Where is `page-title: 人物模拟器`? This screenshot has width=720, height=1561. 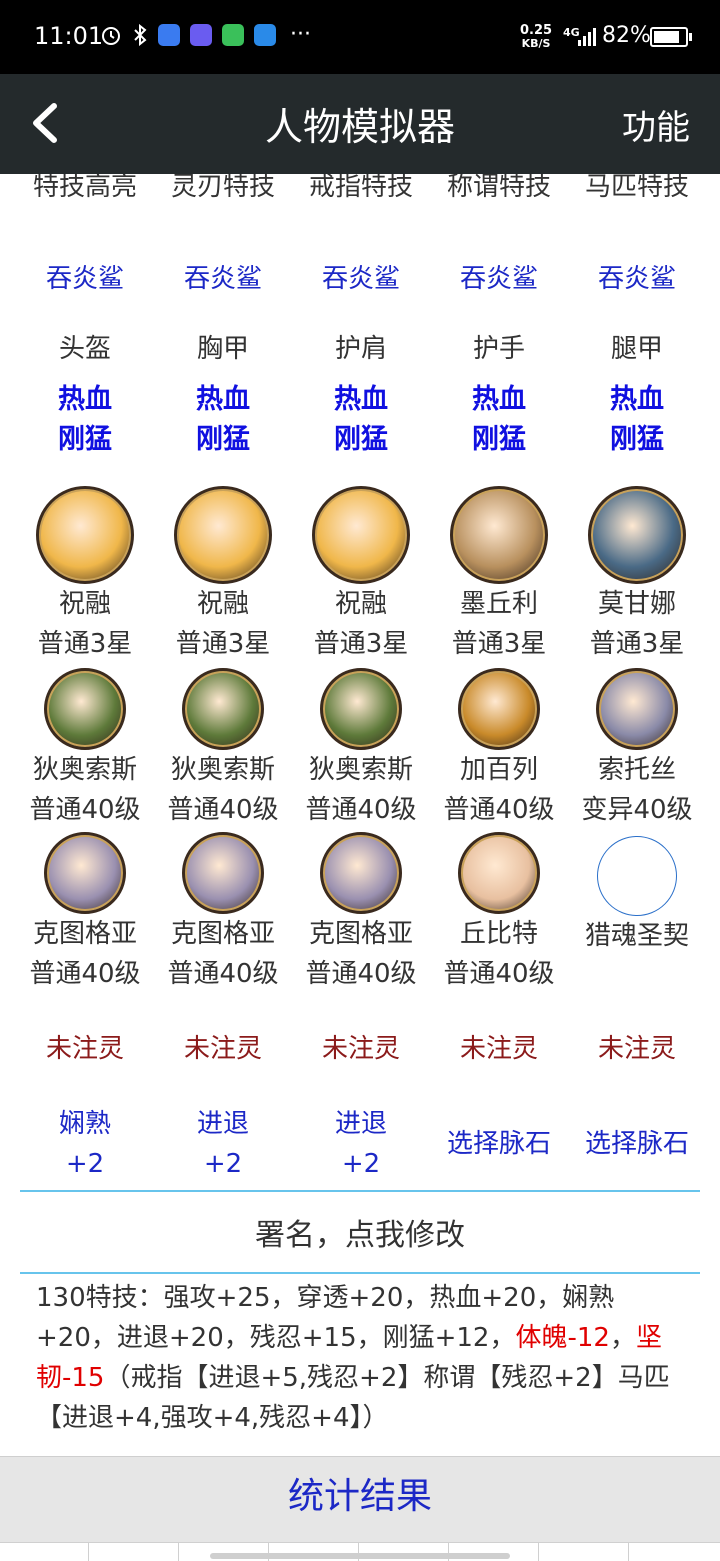 page-title: 人物模拟器 is located at coordinates (359, 127).